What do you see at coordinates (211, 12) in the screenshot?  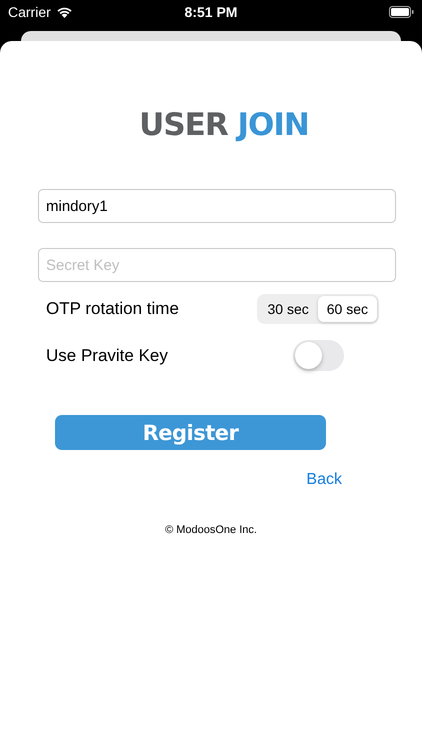 I see `clock-time: 8:51 PM` at bounding box center [211, 12].